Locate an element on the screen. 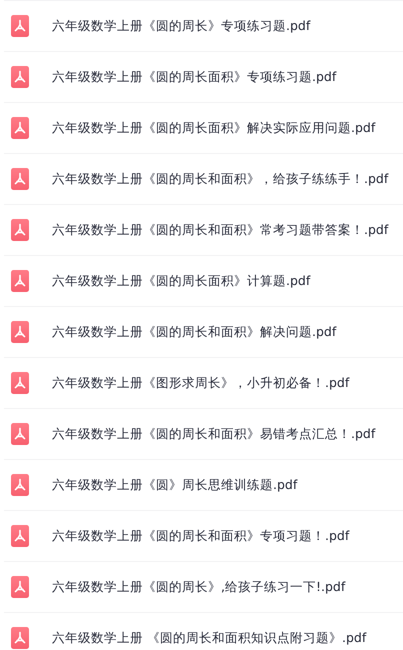 This screenshot has height=650, width=403. file-name: 六年级数学上册《圆的周长和面积》易错考点汇总！.pdf is located at coordinates (214, 434).